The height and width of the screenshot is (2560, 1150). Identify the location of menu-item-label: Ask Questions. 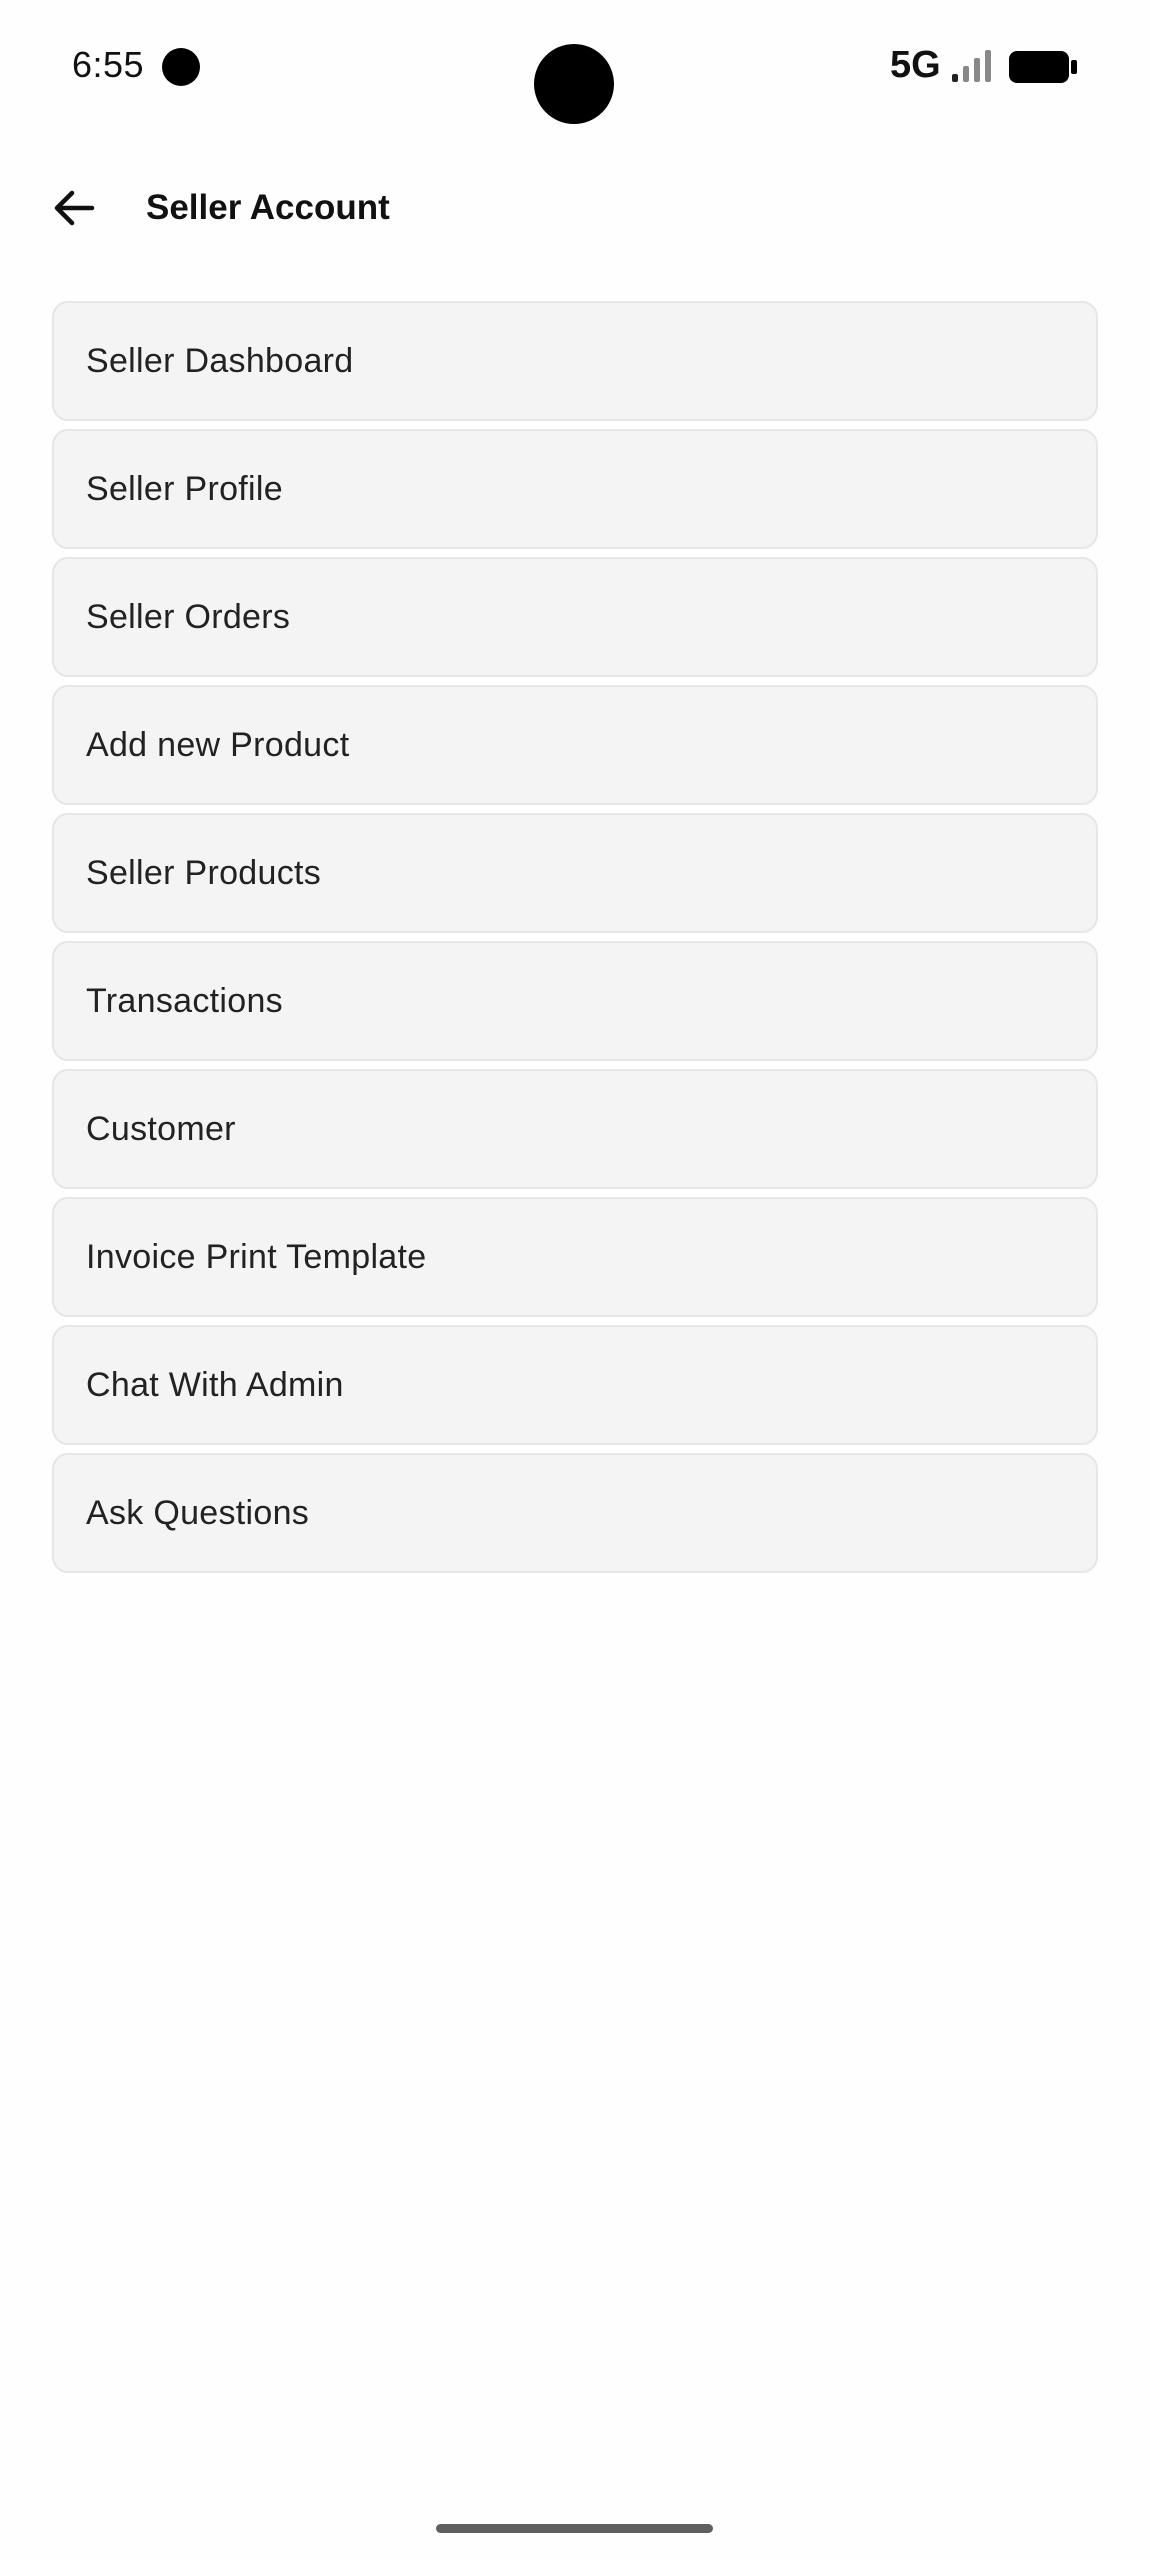
(198, 1512).